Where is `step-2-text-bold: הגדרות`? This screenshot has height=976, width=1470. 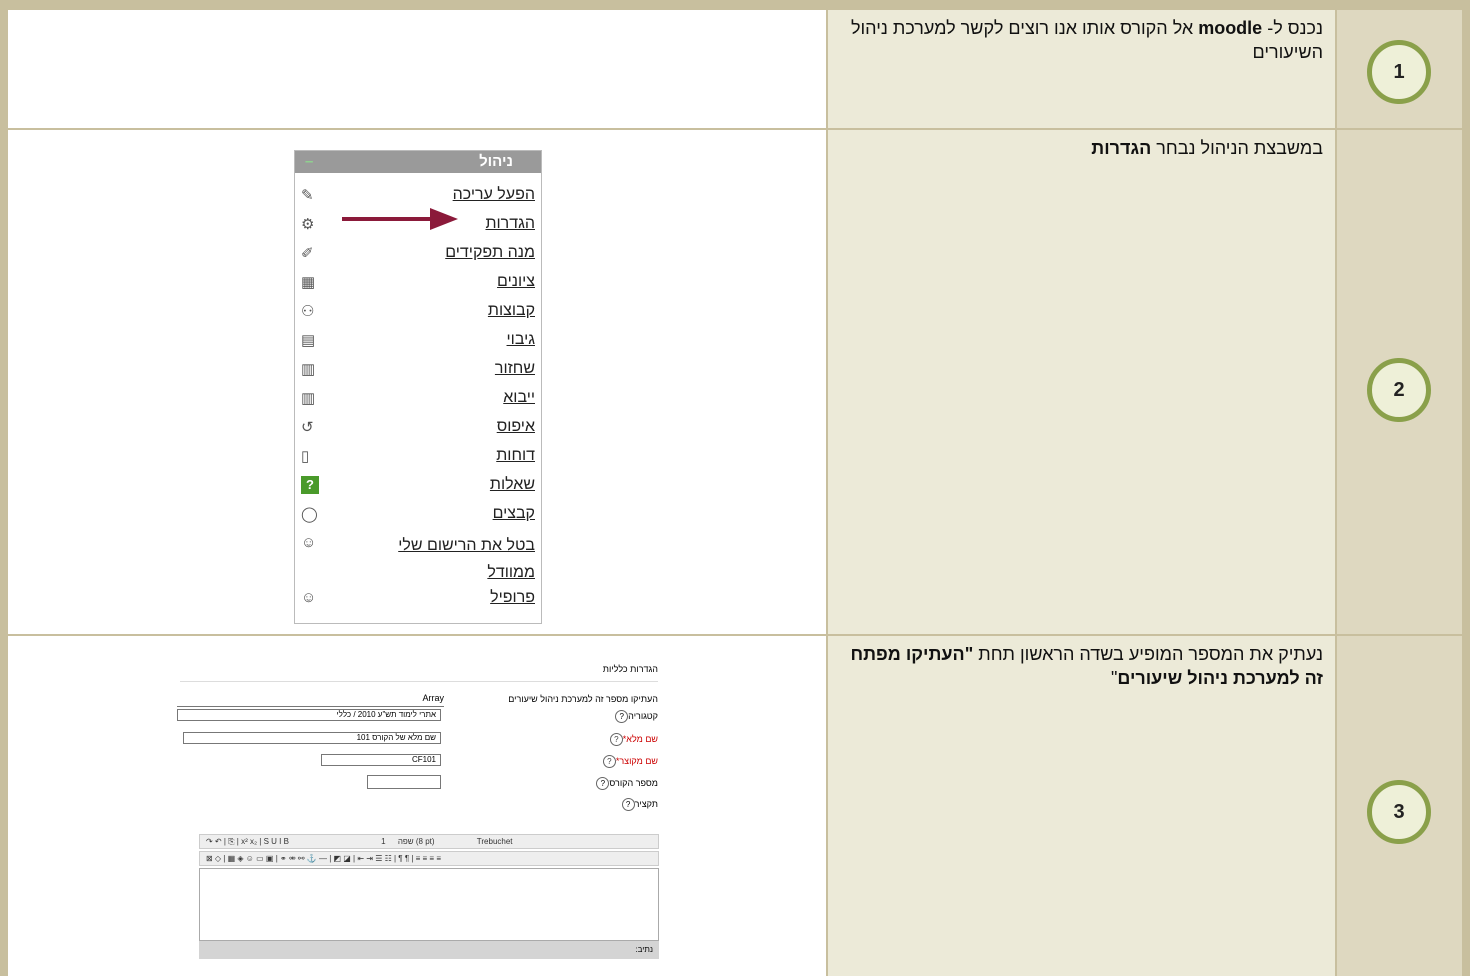 step-2-text-bold: הגדרות is located at coordinates (1121, 148).